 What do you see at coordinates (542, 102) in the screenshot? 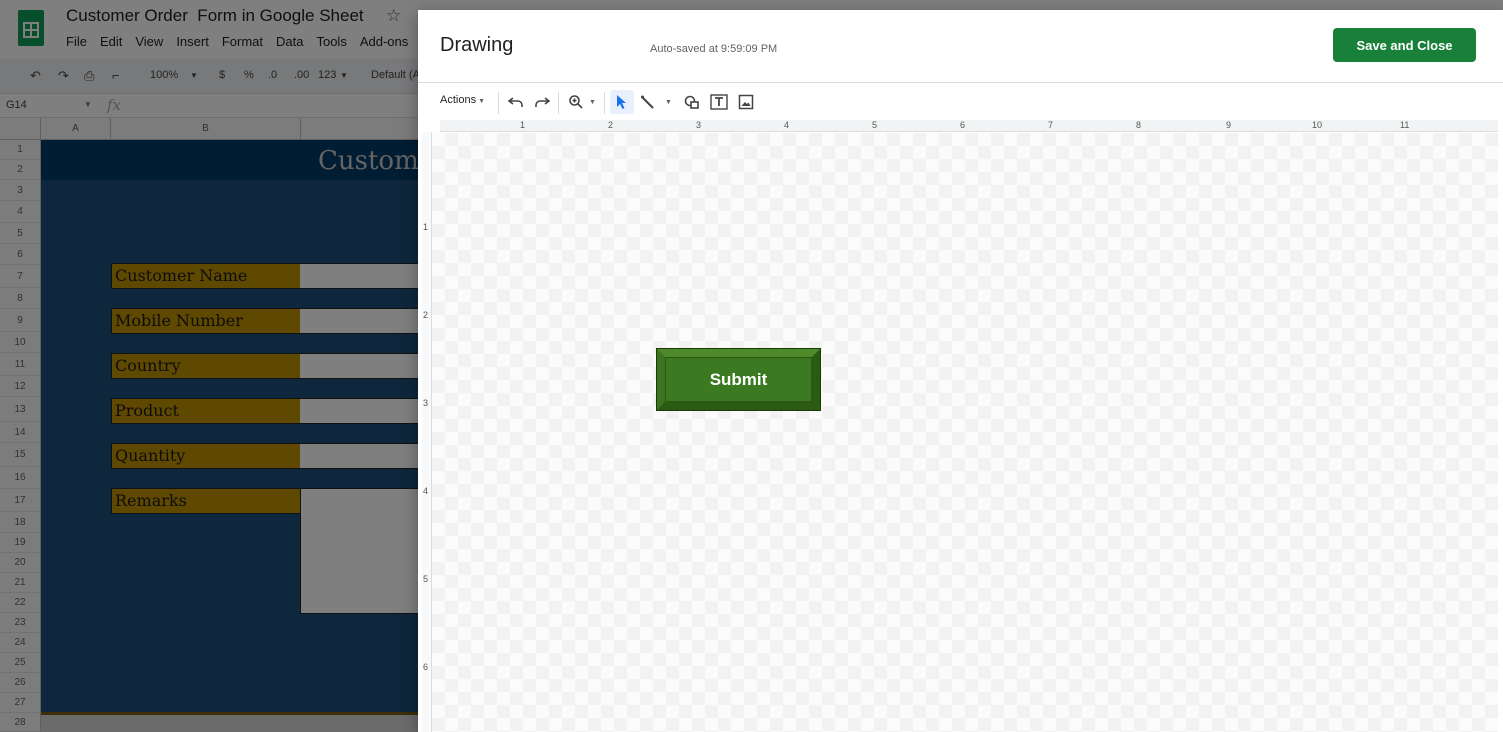
I see `redo-icon` at bounding box center [542, 102].